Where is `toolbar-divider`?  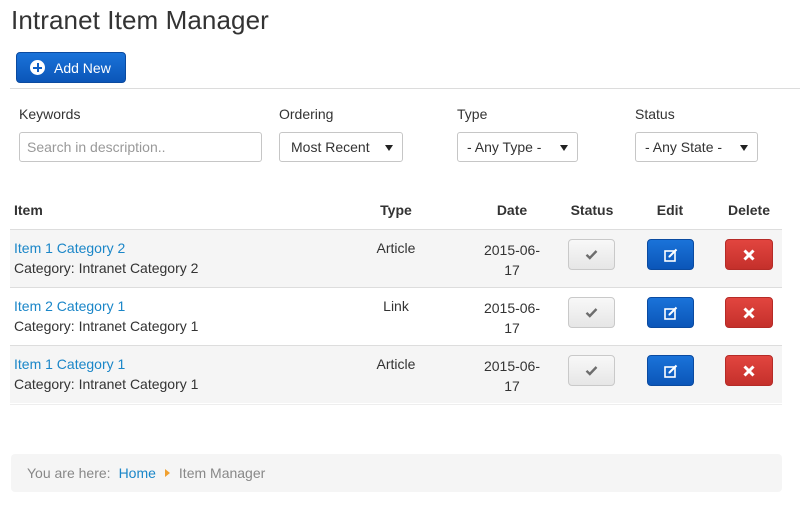 toolbar-divider is located at coordinates (405, 88).